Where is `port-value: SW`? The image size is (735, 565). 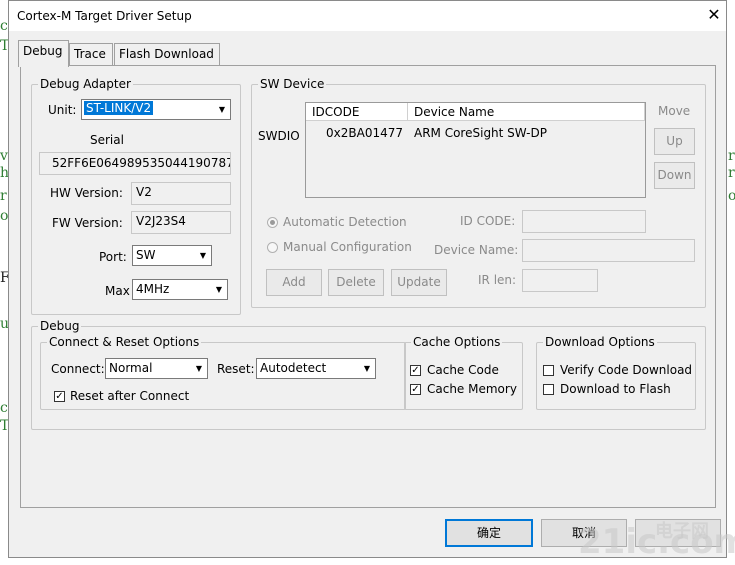
port-value: SW is located at coordinates (146, 255).